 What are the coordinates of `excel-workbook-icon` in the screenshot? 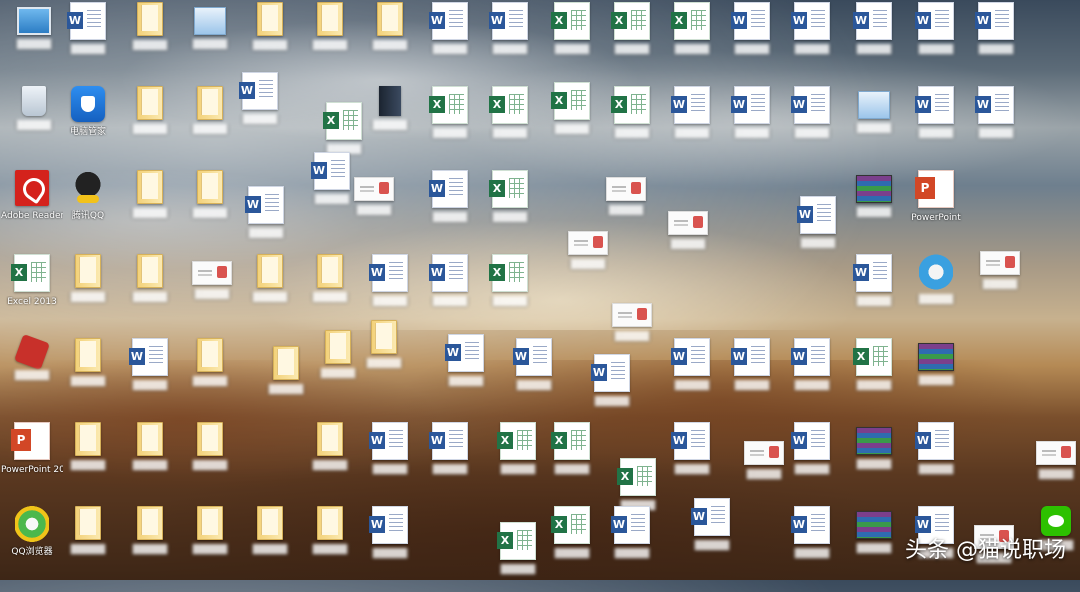 It's located at (630, 105).